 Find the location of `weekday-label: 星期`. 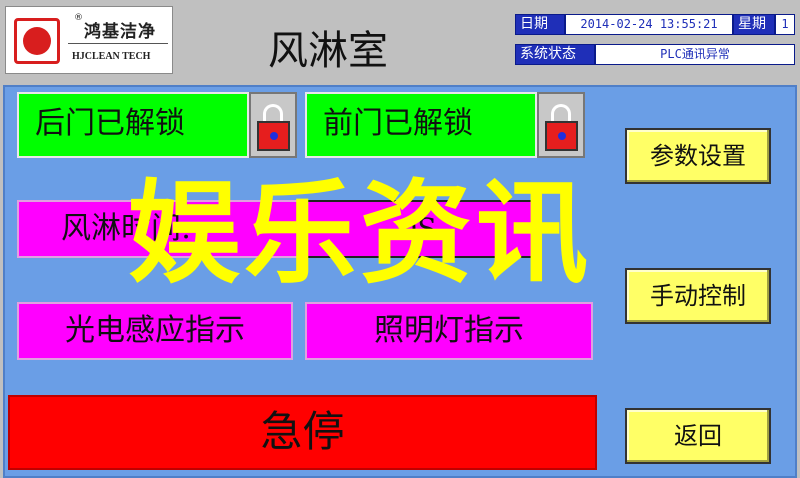

weekday-label: 星期 is located at coordinates (754, 24).